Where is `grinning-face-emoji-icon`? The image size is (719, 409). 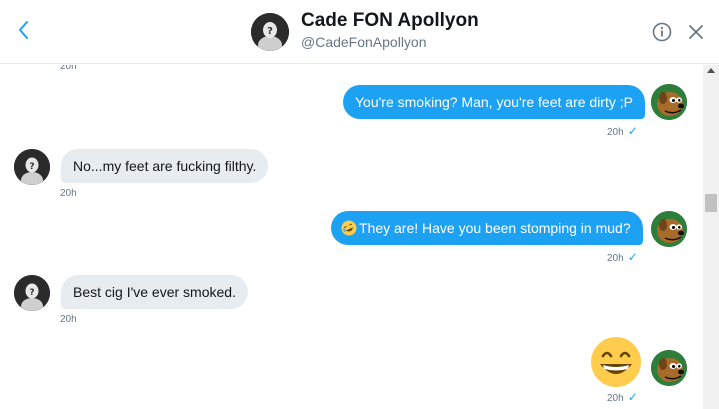
grinning-face-emoji-icon is located at coordinates (616, 362).